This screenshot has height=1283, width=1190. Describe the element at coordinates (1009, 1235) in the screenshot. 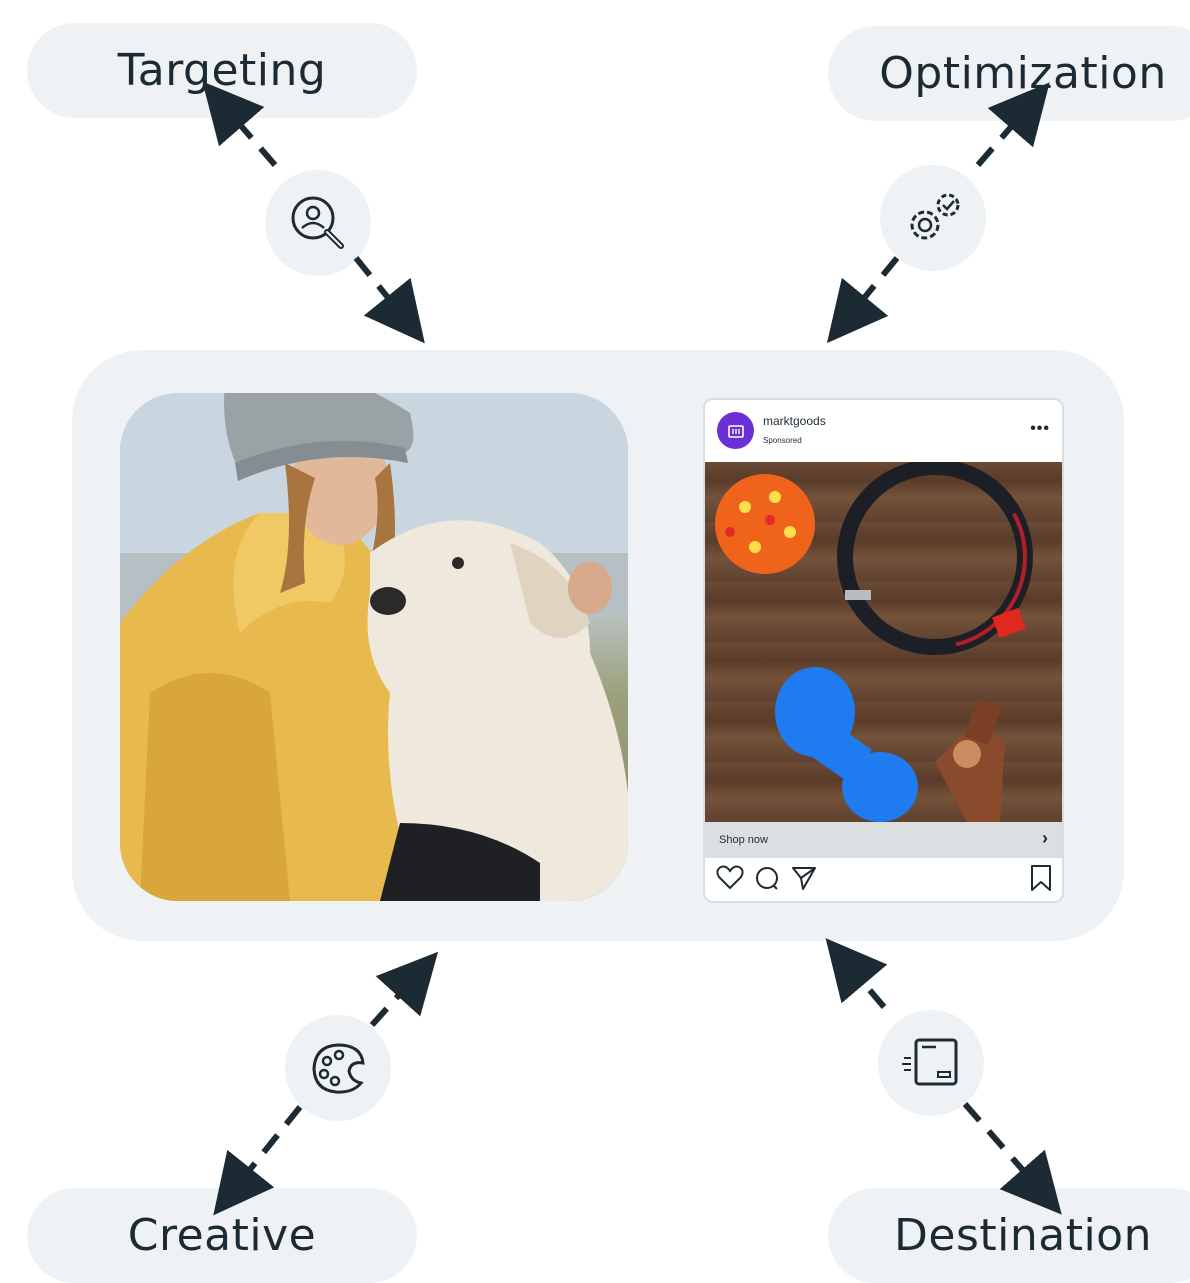

I see `destination-label: Destination` at that location.